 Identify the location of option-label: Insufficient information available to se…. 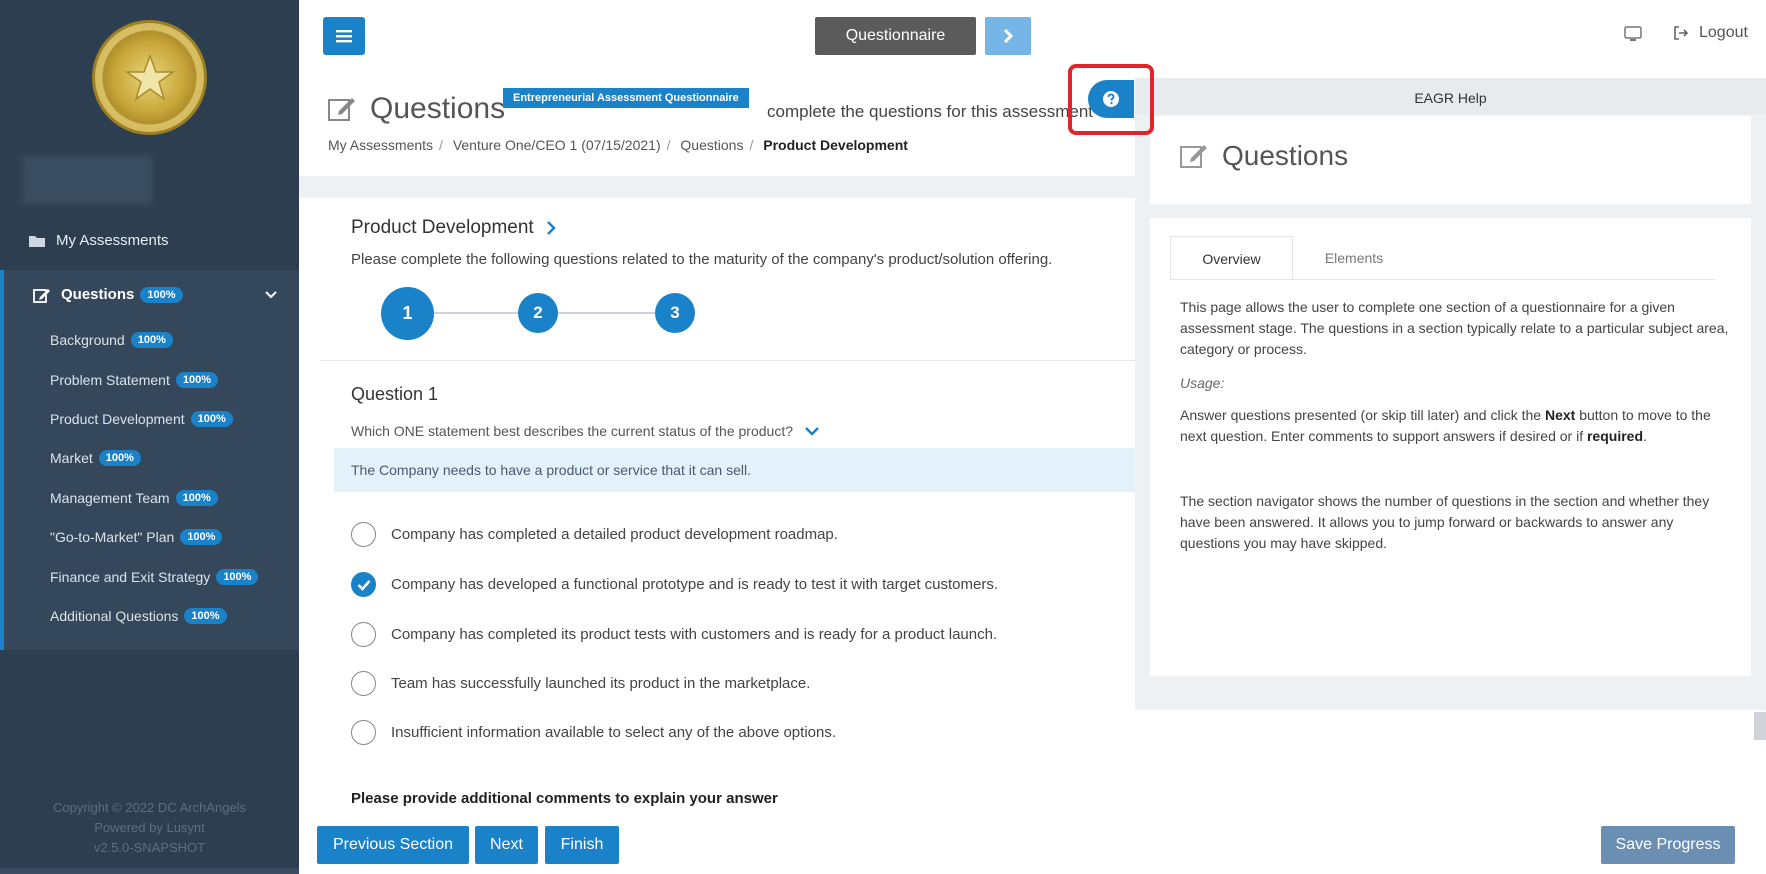
(613, 732).